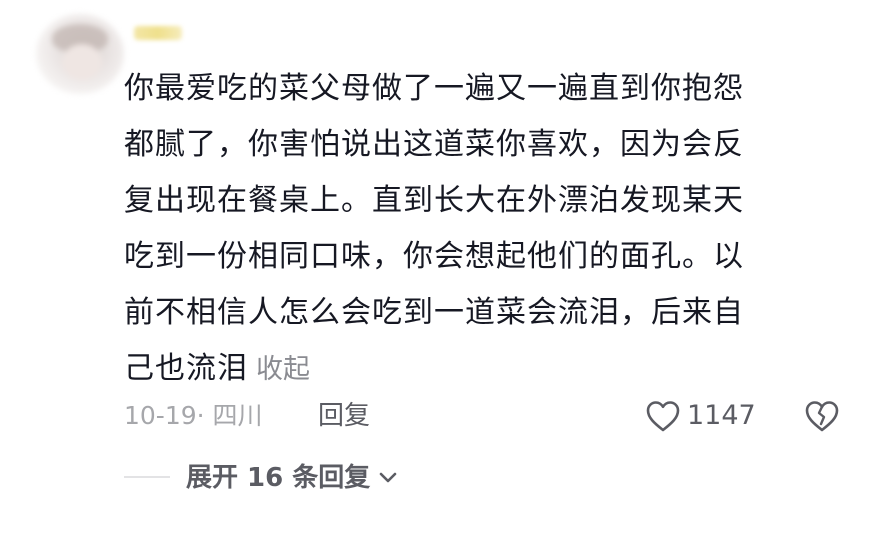  I want to click on comment-text-line: 己也流泪, so click(186, 368).